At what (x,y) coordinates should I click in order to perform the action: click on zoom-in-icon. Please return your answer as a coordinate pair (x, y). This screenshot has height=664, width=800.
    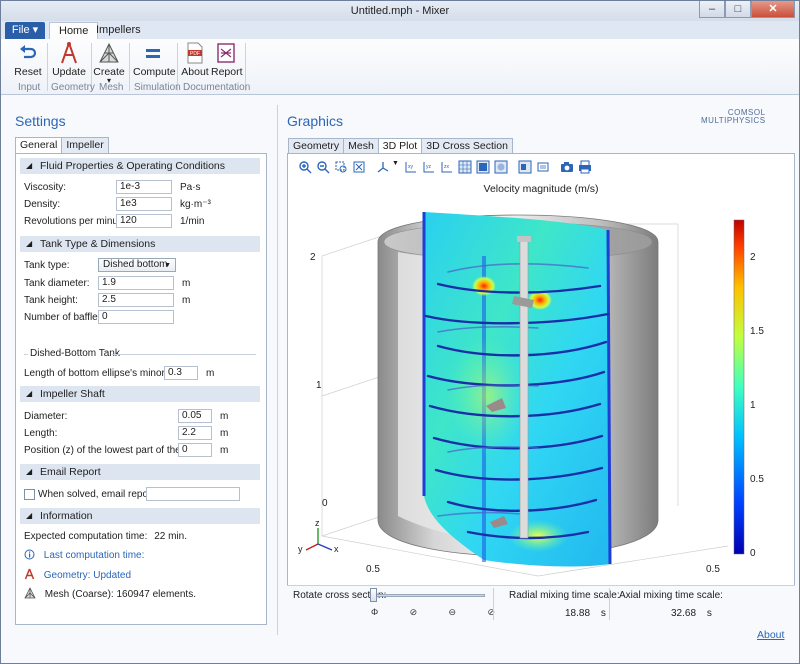
    Looking at the image, I should click on (305, 167).